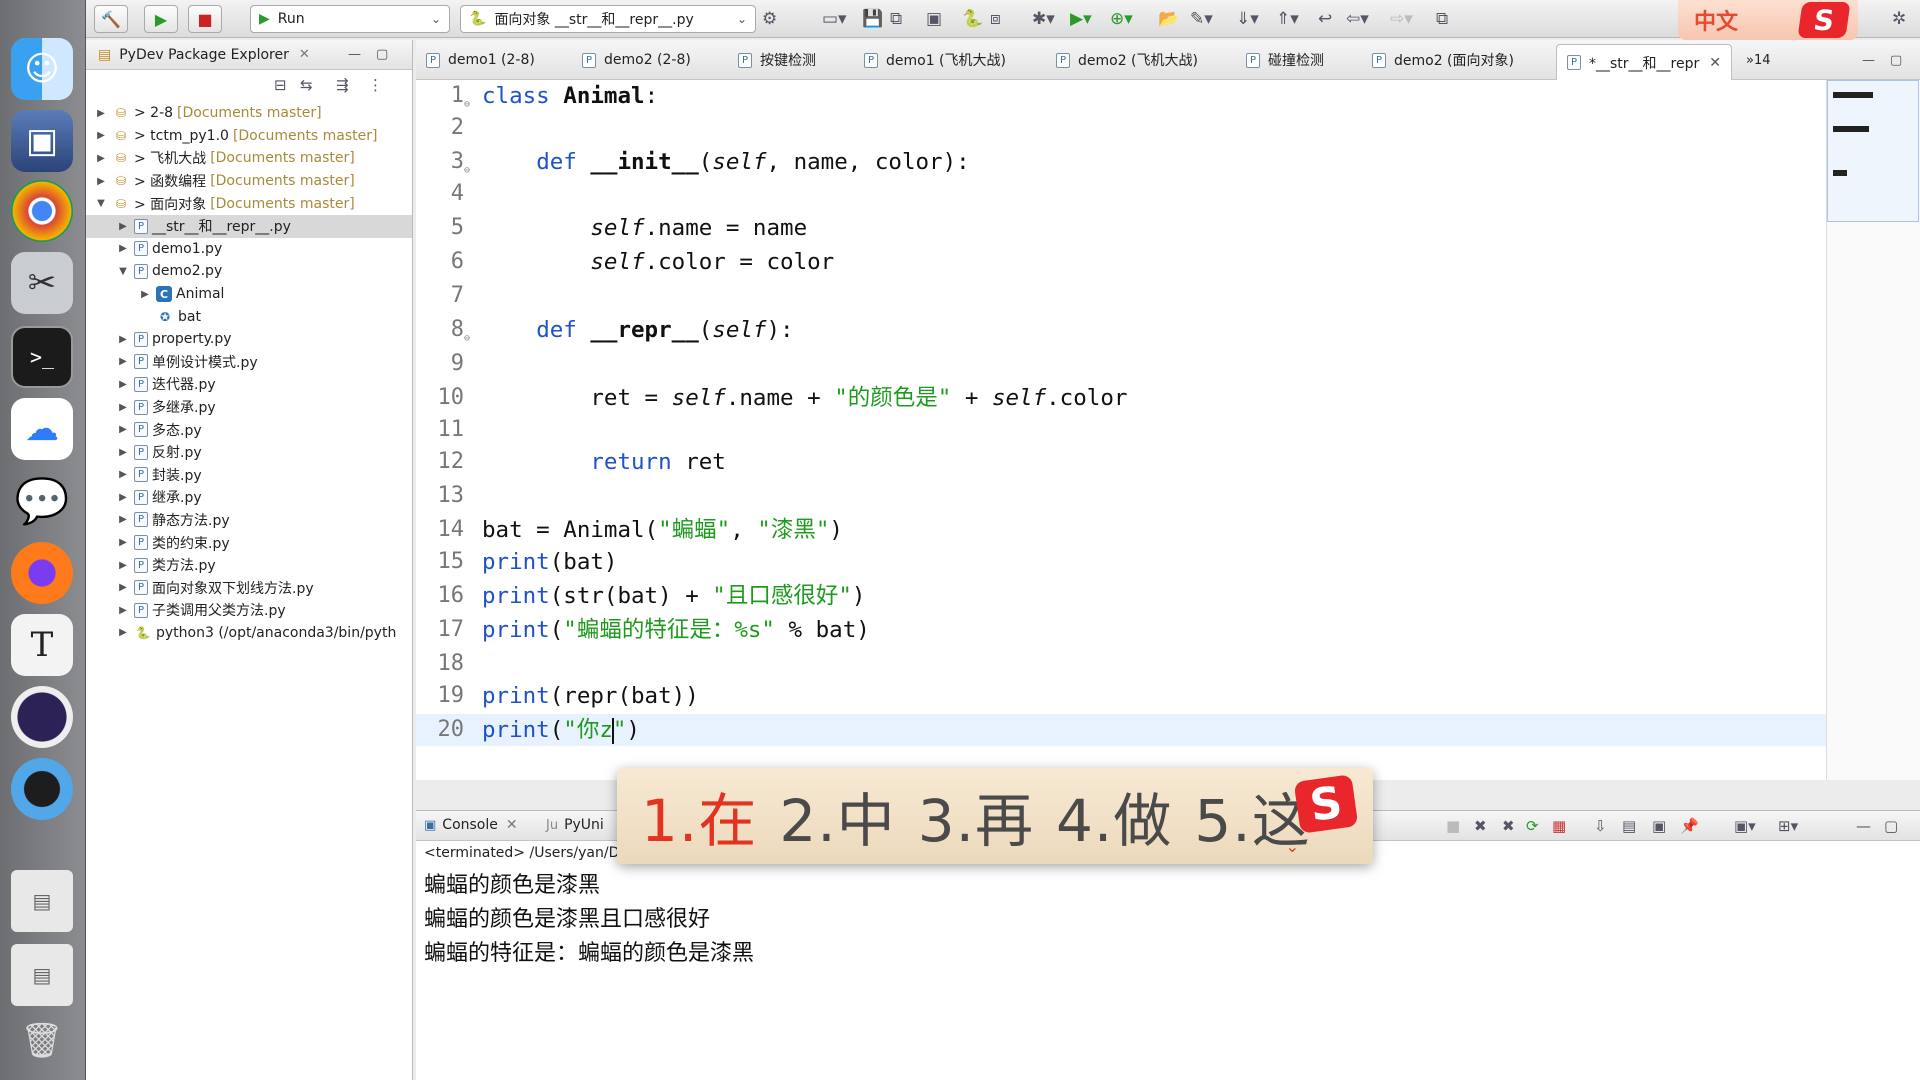 Image resolution: width=1920 pixels, height=1080 pixels. I want to click on tree-item: ▶ P 封装.py, so click(249, 475).